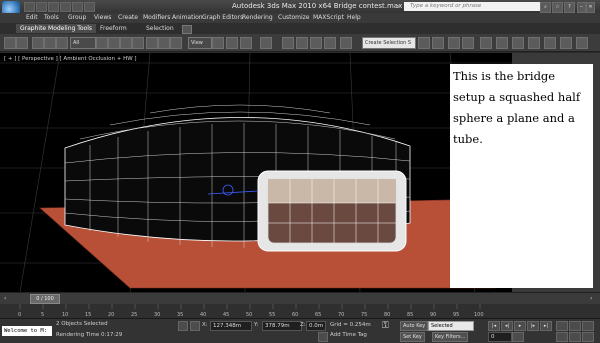  I want to click on lock-selection-icon, so click(183, 326).